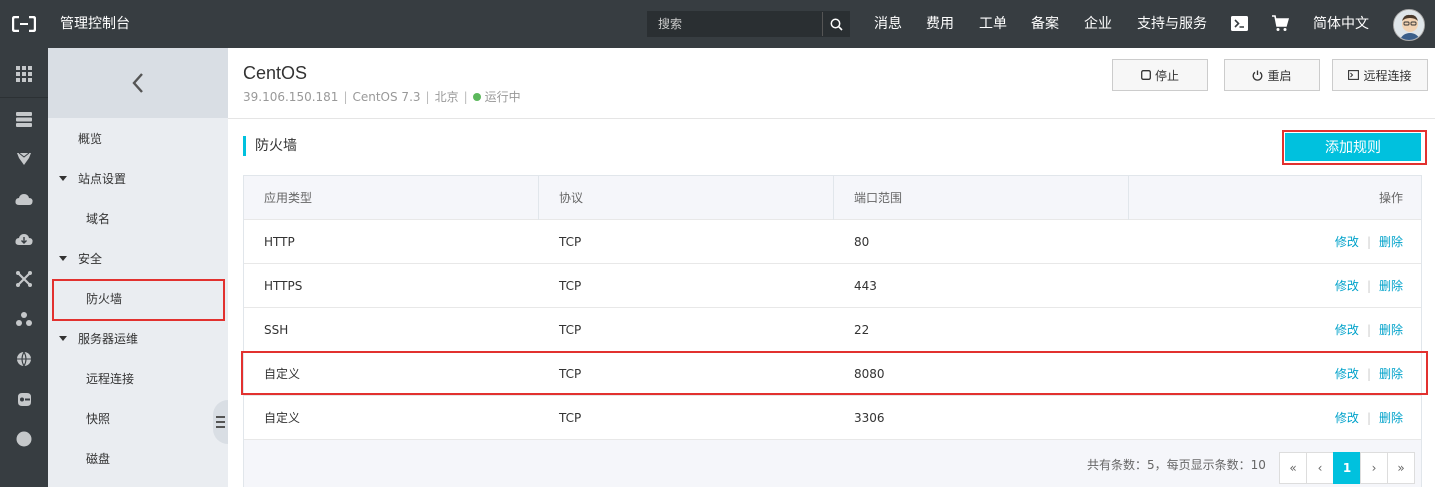  I want to click on sidebar-item-snapshot: 快照, so click(138, 419).